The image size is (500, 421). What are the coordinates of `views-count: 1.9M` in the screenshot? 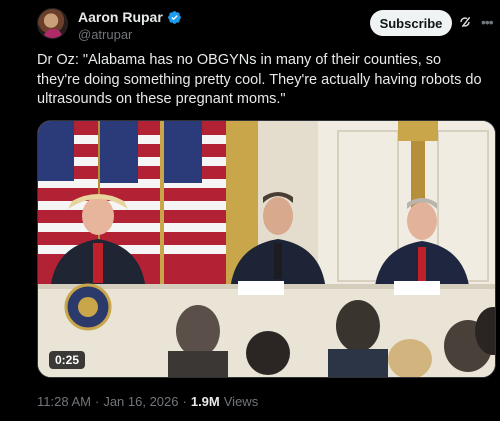 It's located at (205, 401).